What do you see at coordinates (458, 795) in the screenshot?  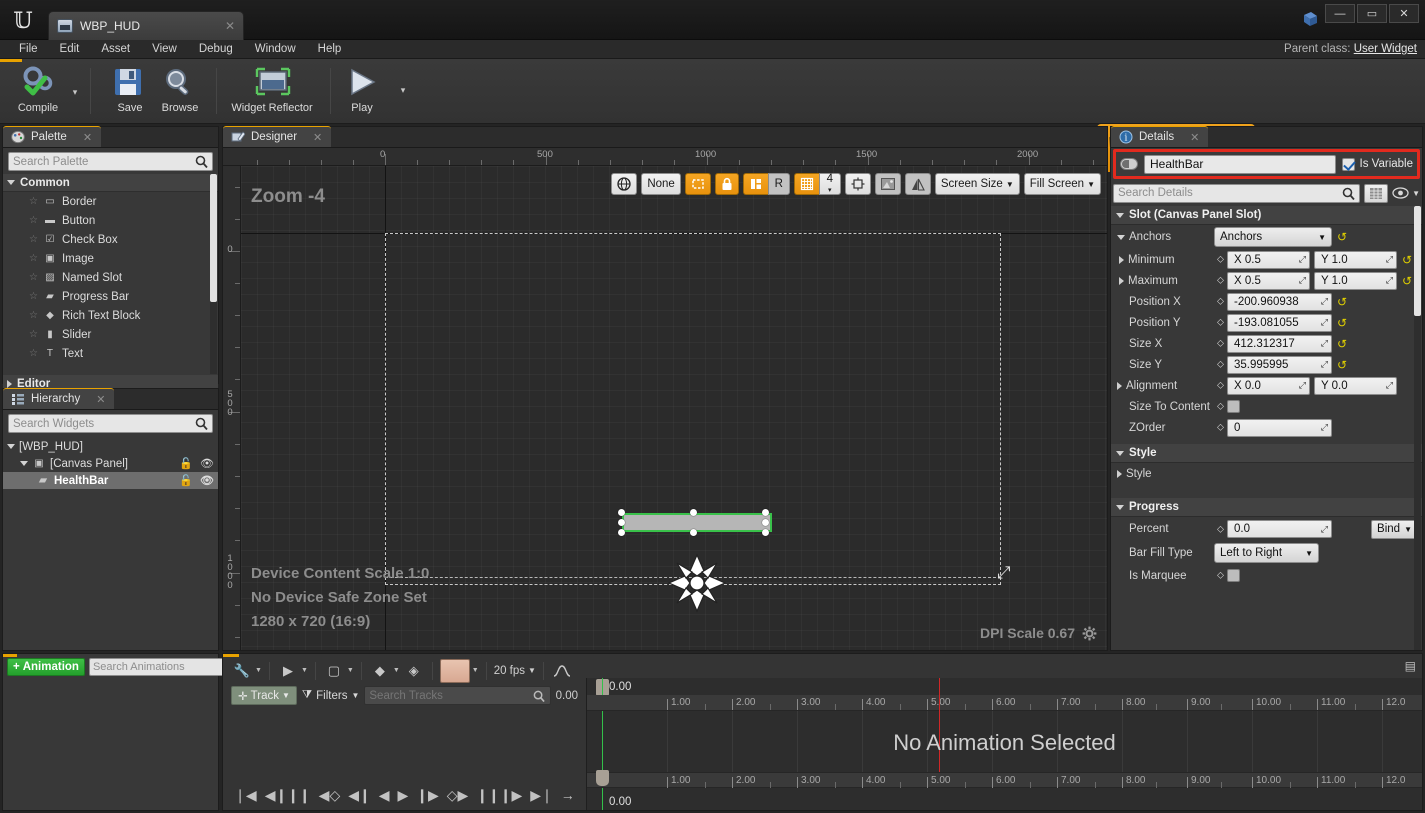 I see `next-key-icon: ◇▶` at bounding box center [458, 795].